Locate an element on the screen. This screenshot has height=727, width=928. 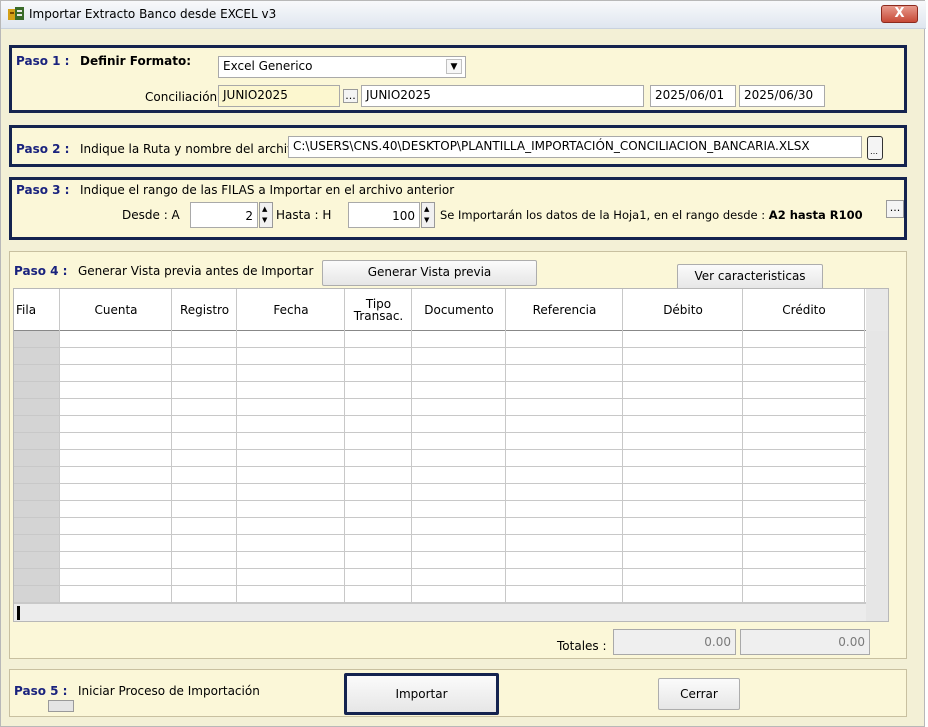
generate-preview-button: Generar Vista previa is located at coordinates (429, 273).